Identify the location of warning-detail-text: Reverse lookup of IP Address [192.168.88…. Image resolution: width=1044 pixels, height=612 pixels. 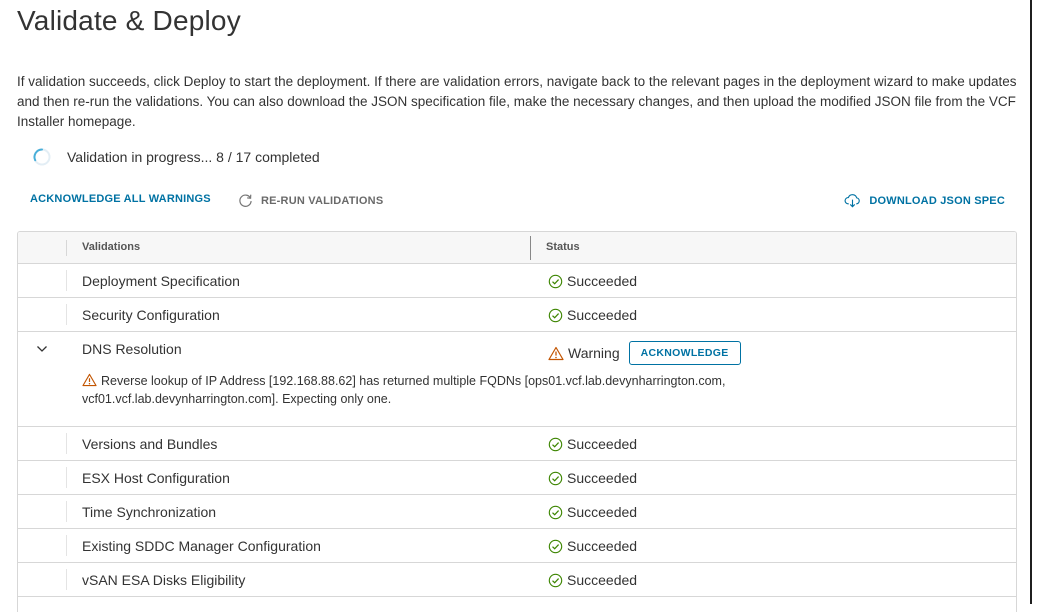
(404, 390).